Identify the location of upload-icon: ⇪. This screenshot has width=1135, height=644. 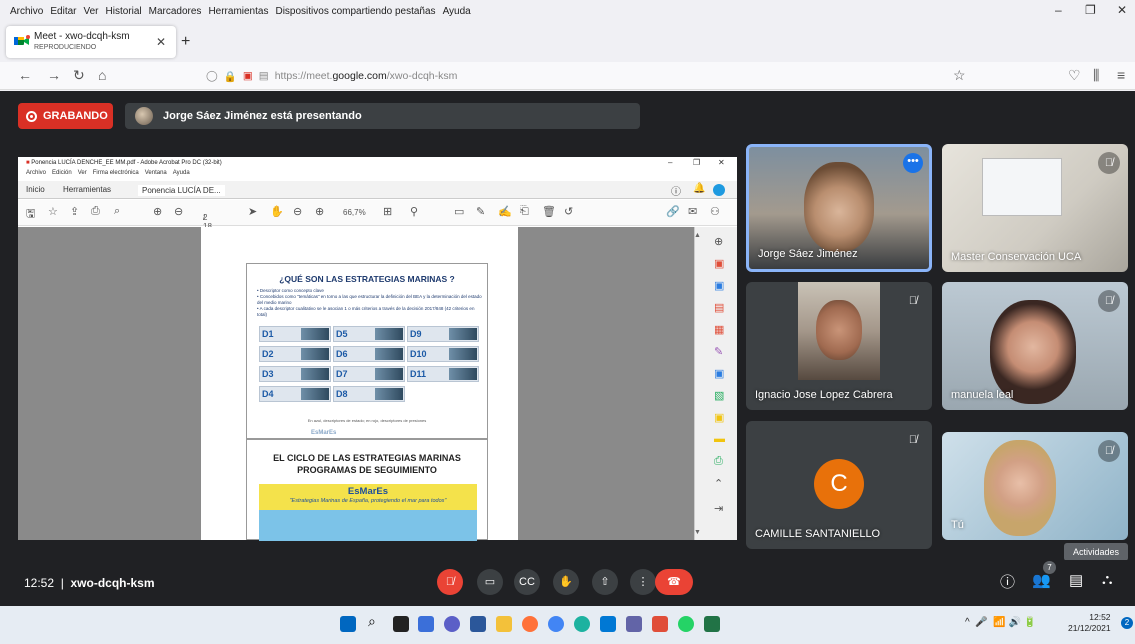
(74, 211).